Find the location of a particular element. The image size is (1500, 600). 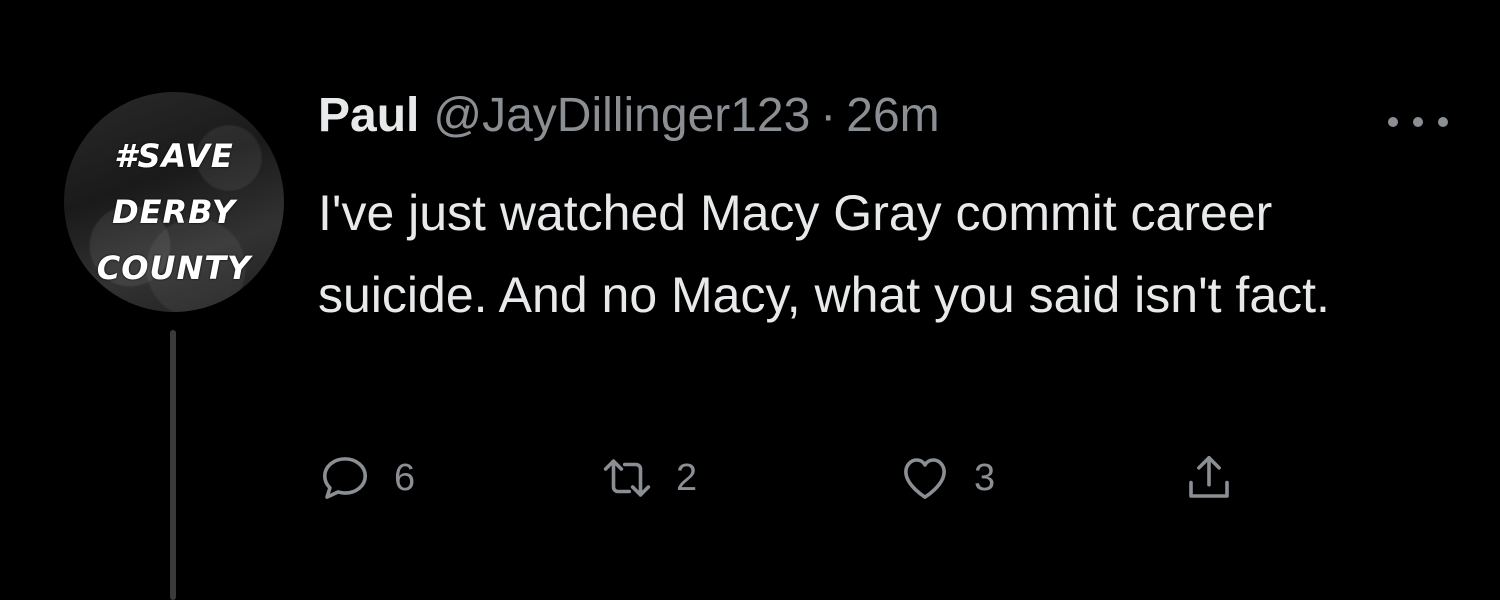

reply-button: 6 is located at coordinates (366, 478).